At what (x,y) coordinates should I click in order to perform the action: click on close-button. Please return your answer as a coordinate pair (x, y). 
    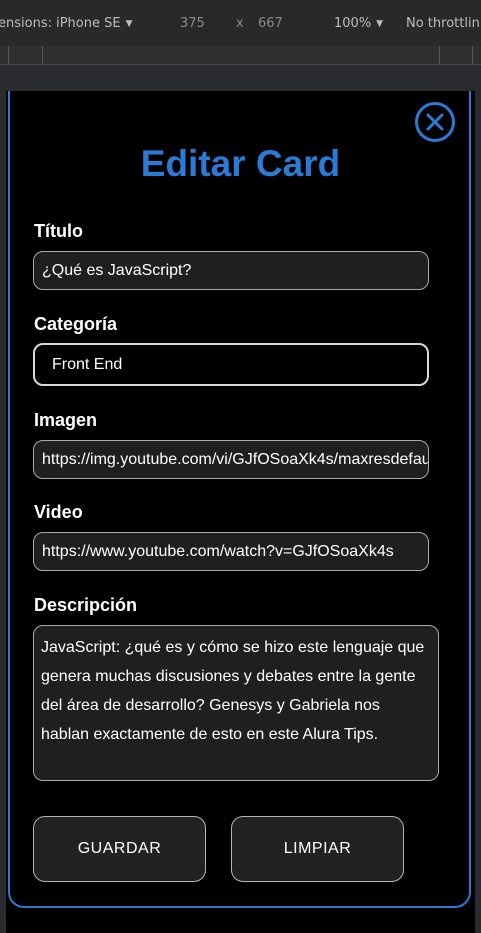
    Looking at the image, I should click on (435, 122).